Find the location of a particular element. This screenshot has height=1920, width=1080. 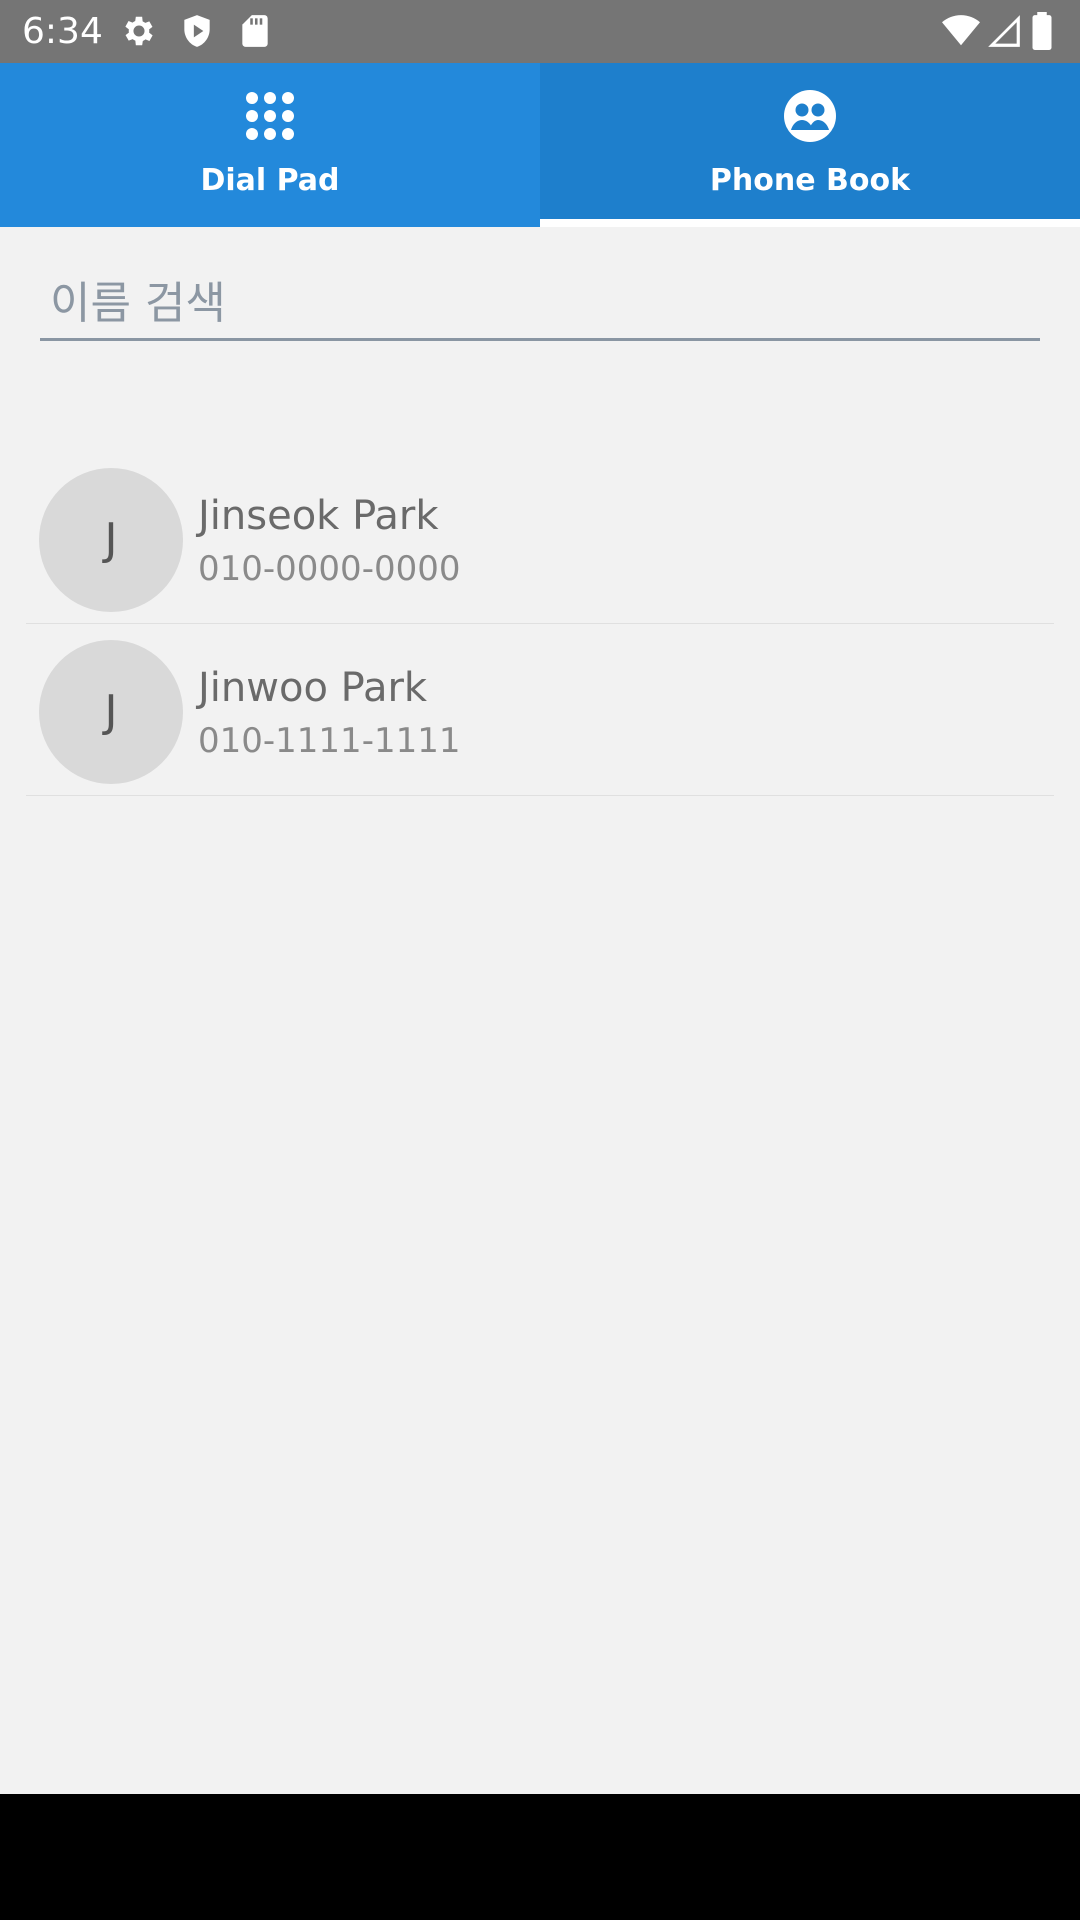

gear-icon is located at coordinates (139, 31).